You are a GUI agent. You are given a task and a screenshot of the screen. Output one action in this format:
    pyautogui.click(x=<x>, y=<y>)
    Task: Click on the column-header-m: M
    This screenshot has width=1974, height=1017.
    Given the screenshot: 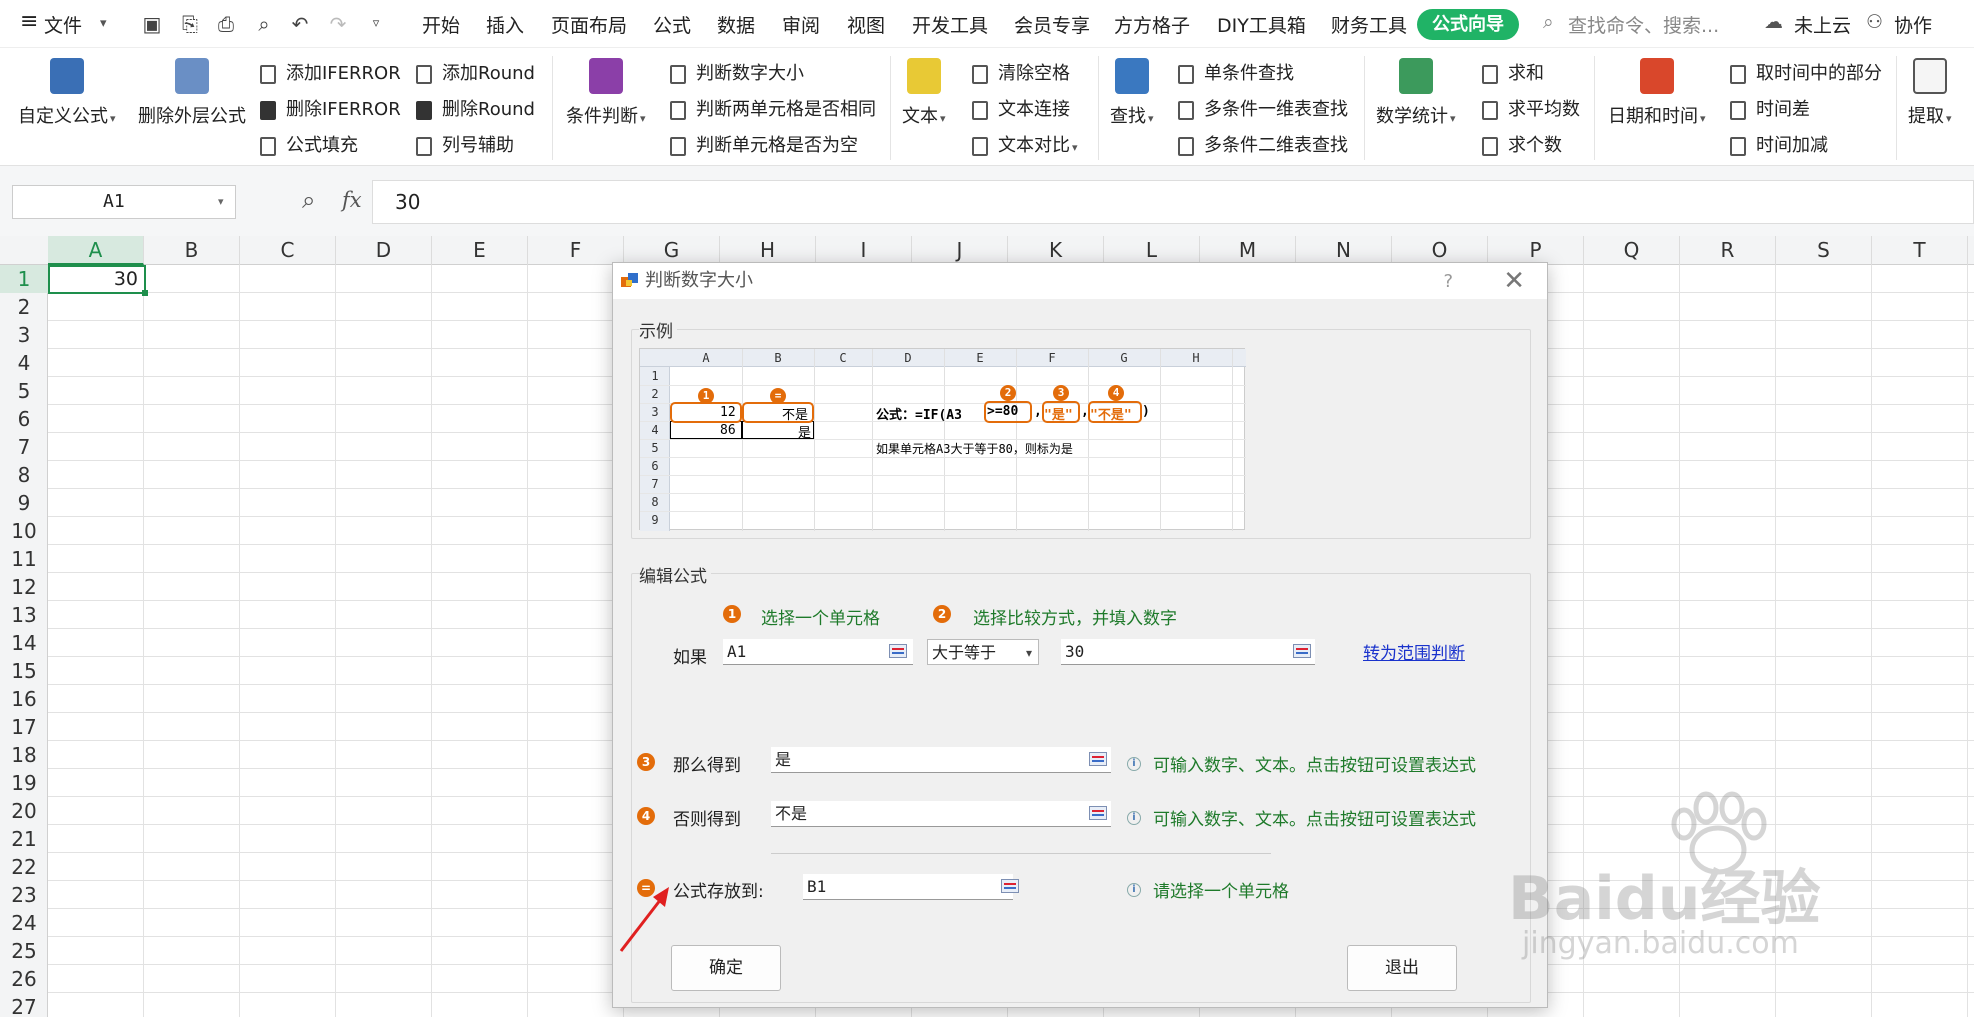 What is the action you would take?
    pyautogui.click(x=1248, y=250)
    